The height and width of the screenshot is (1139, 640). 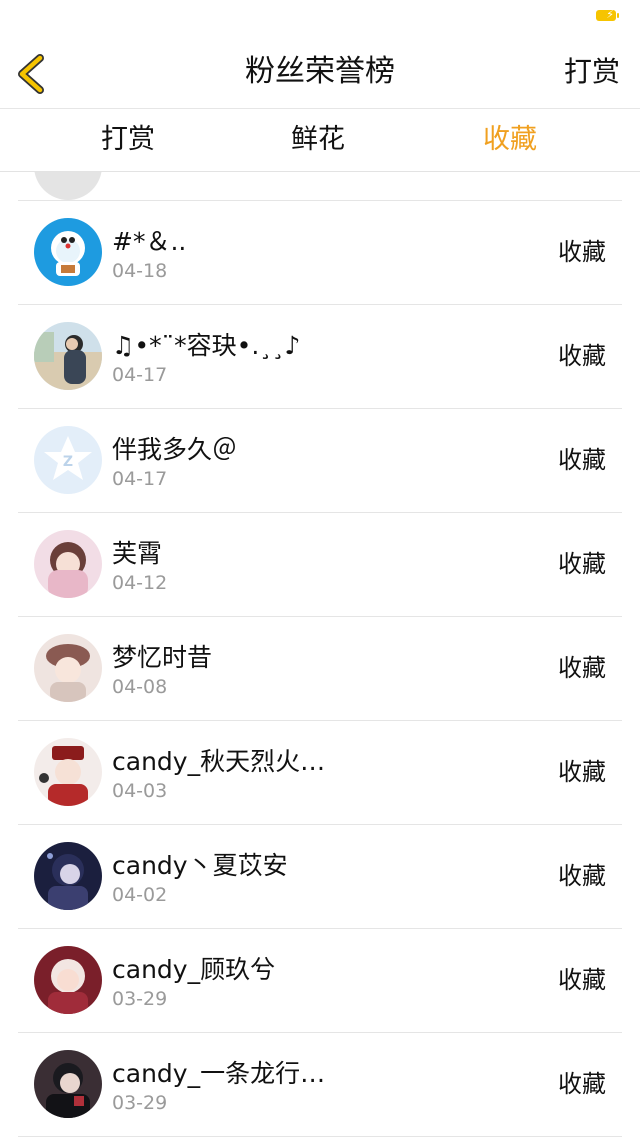 I want to click on fan-name: 梦忆时昔, so click(x=162, y=657).